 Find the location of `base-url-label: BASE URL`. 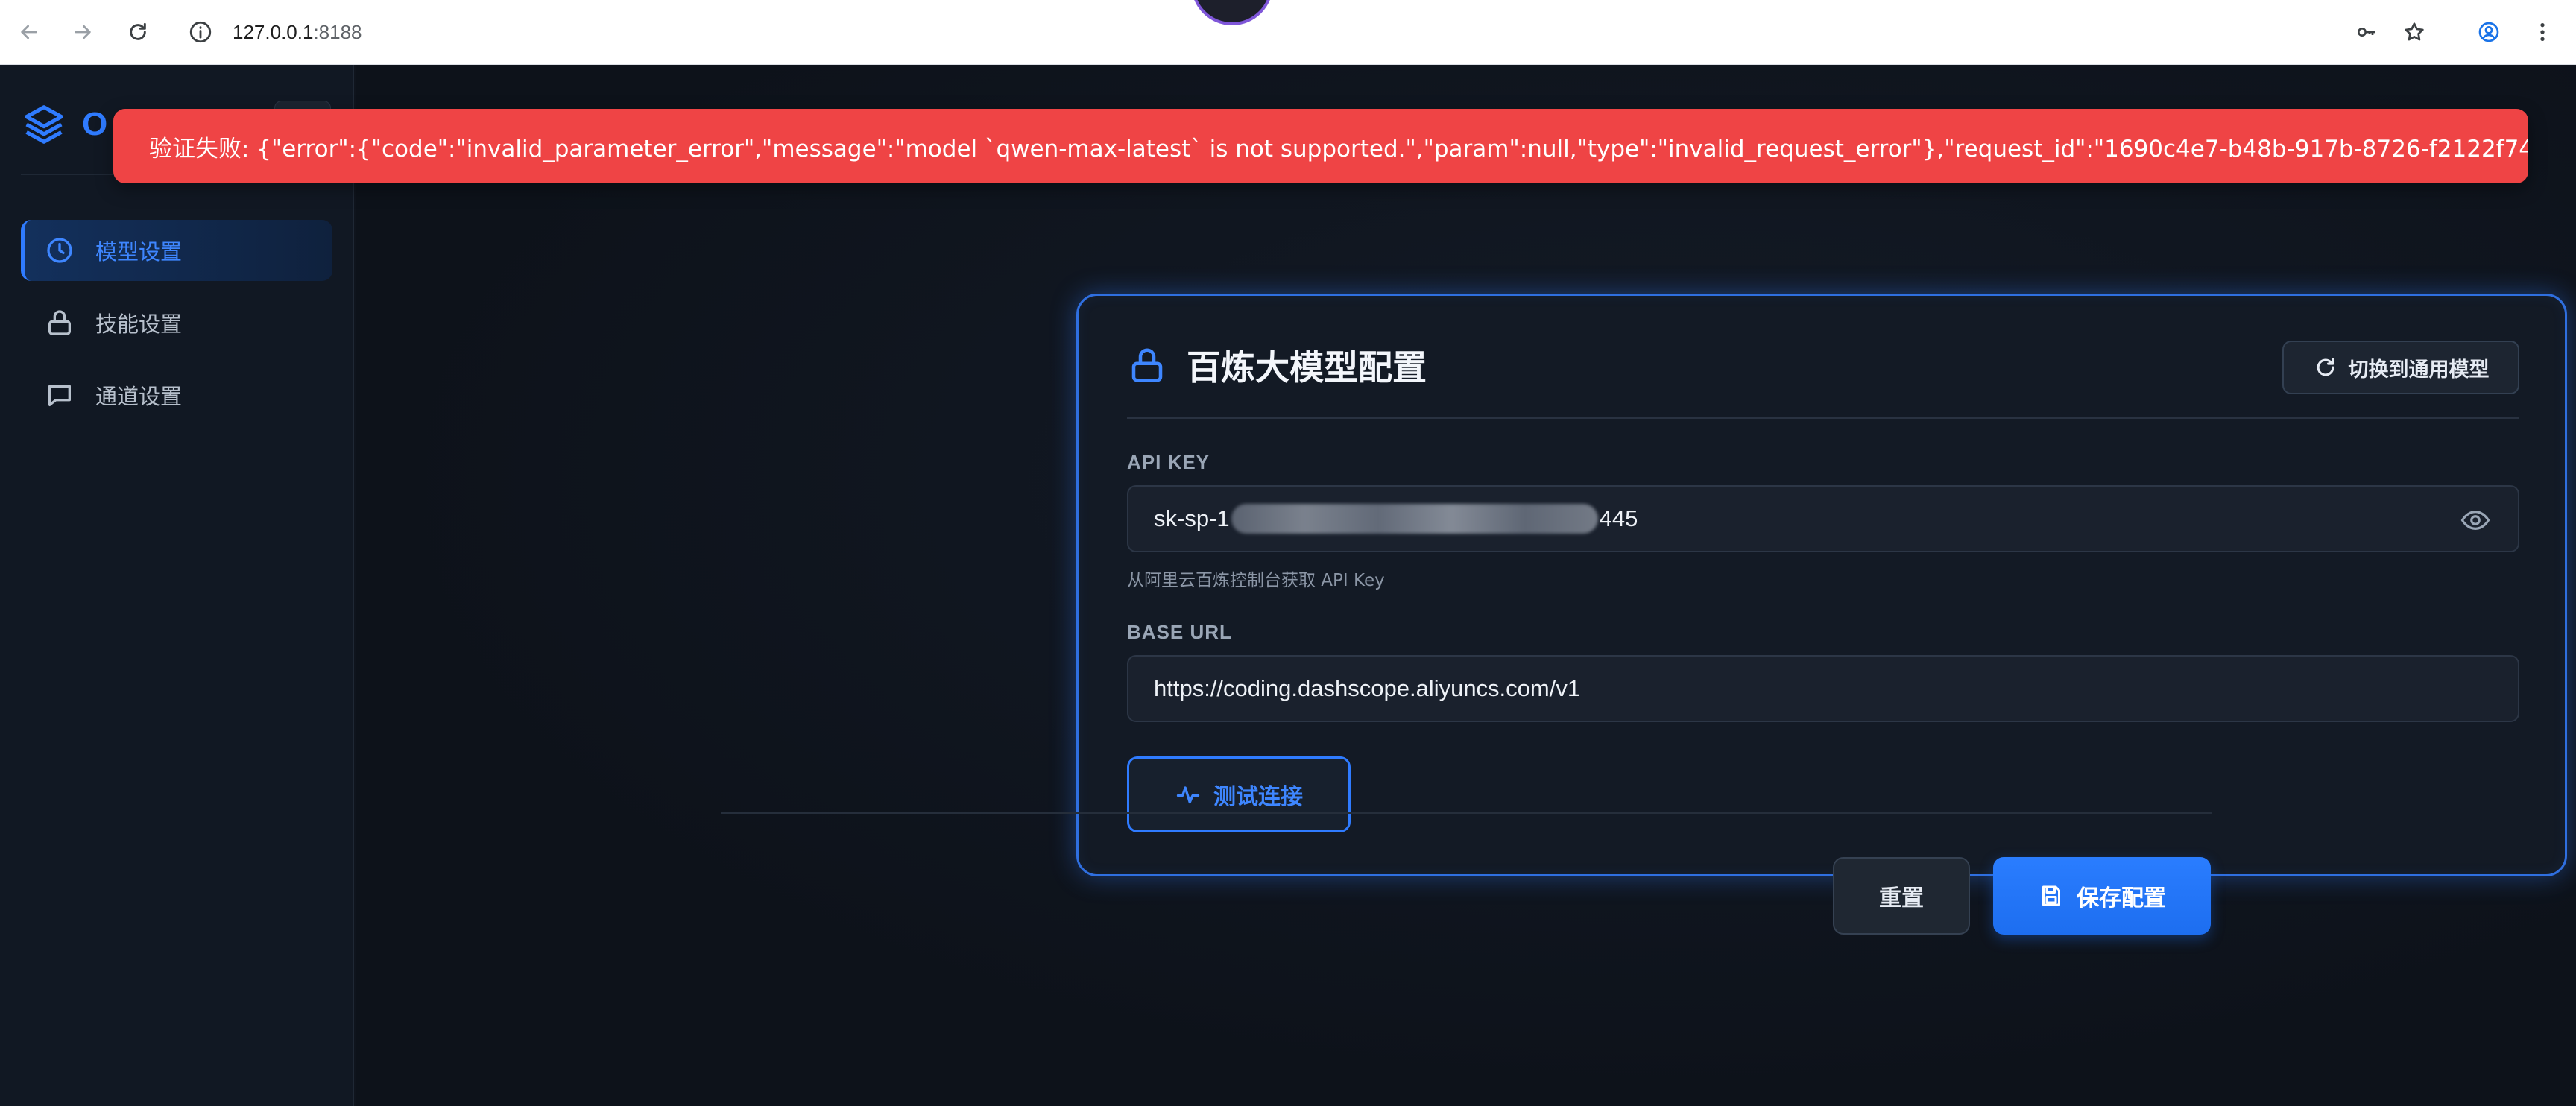

base-url-label: BASE URL is located at coordinates (1179, 632).